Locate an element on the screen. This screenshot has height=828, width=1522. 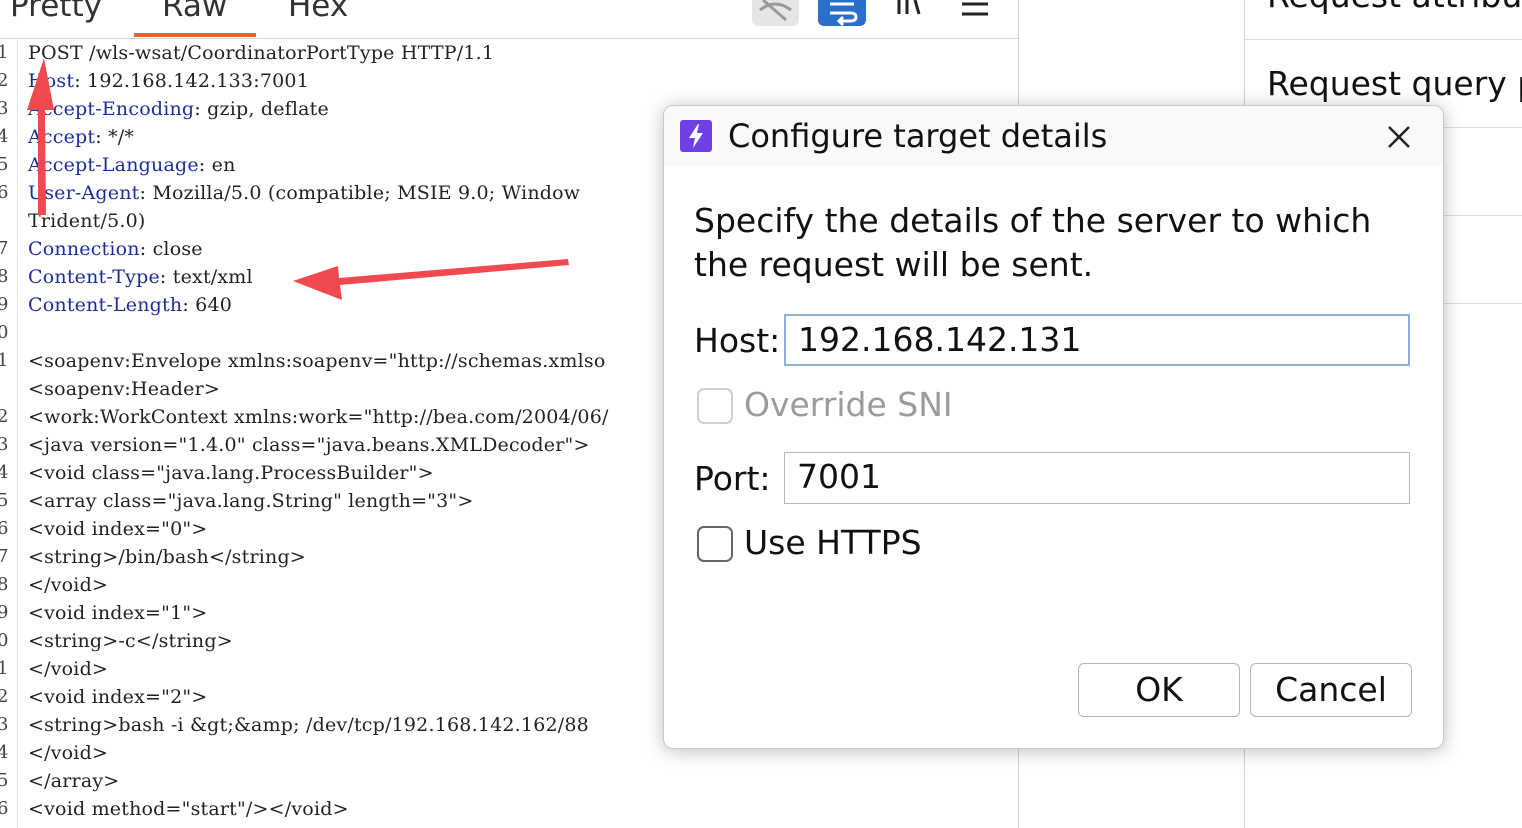
tab-pretty: Pretty is located at coordinates (56, 12).